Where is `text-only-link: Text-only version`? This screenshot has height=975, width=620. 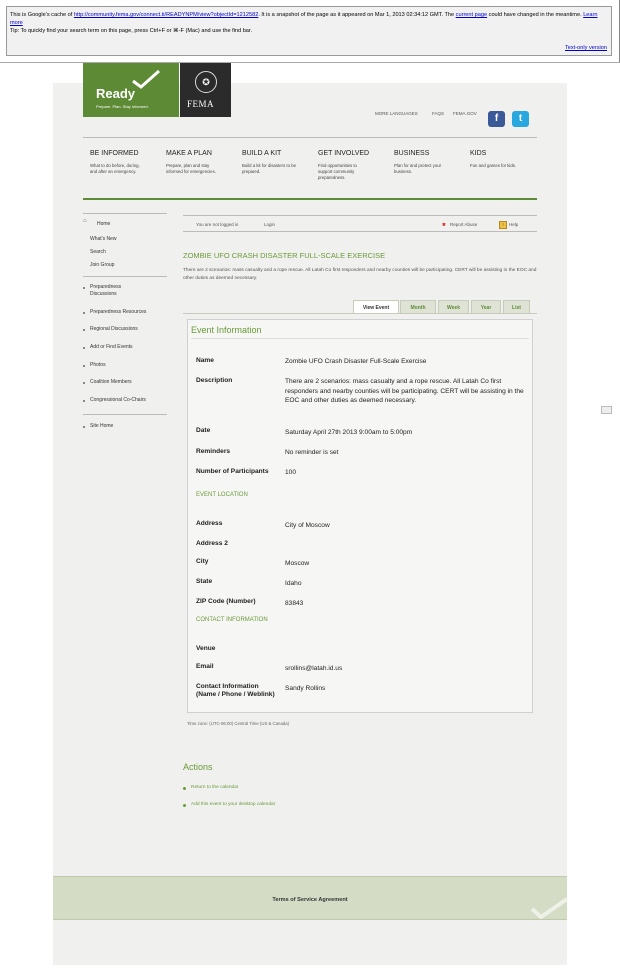 text-only-link: Text-only version is located at coordinates (586, 48).